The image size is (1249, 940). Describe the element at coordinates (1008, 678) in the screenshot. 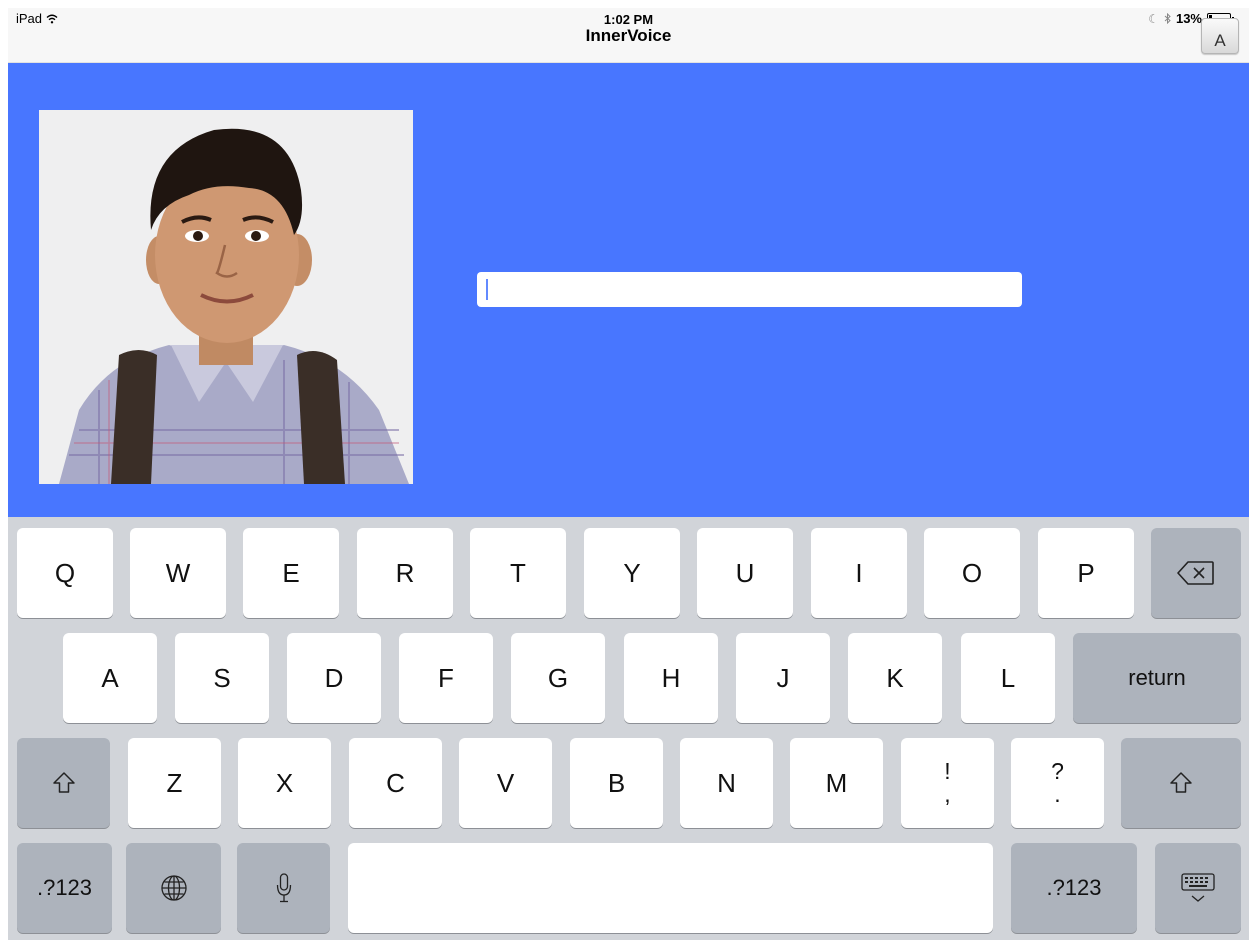

I see `key-l: L` at that location.